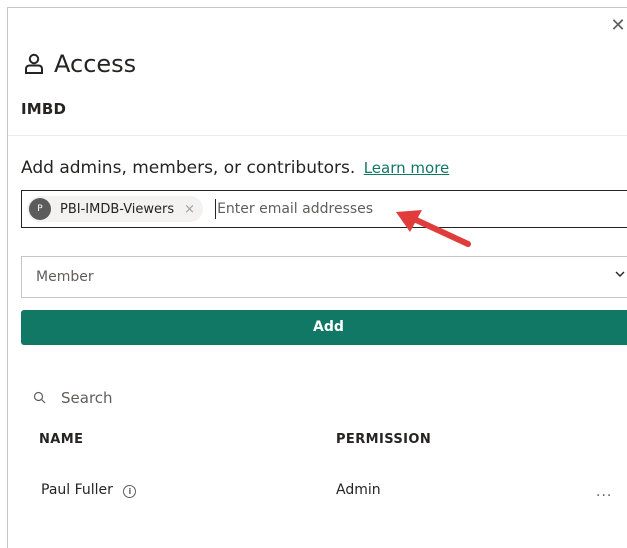 This screenshot has height=548, width=627. I want to click on permission-cell: Admin, so click(358, 490).